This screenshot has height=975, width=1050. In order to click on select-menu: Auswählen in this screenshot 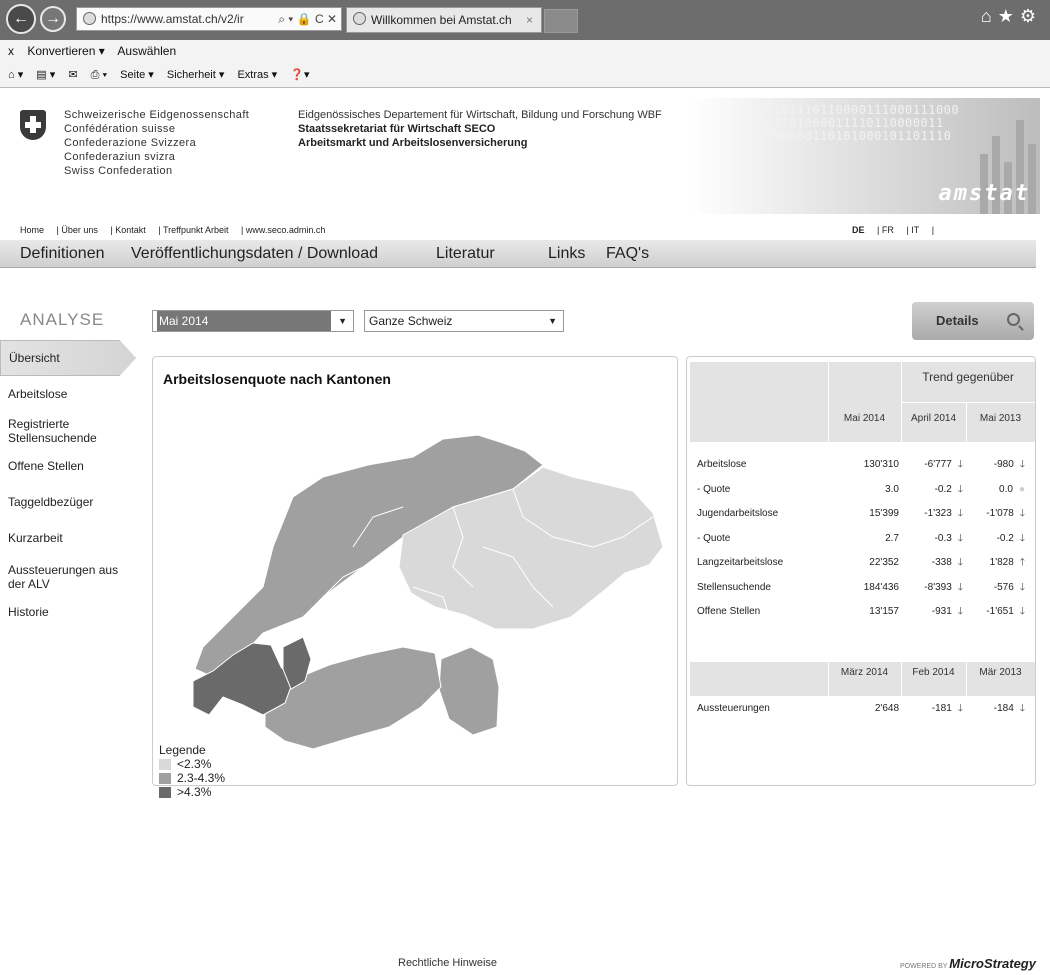, I will do `click(146, 51)`.